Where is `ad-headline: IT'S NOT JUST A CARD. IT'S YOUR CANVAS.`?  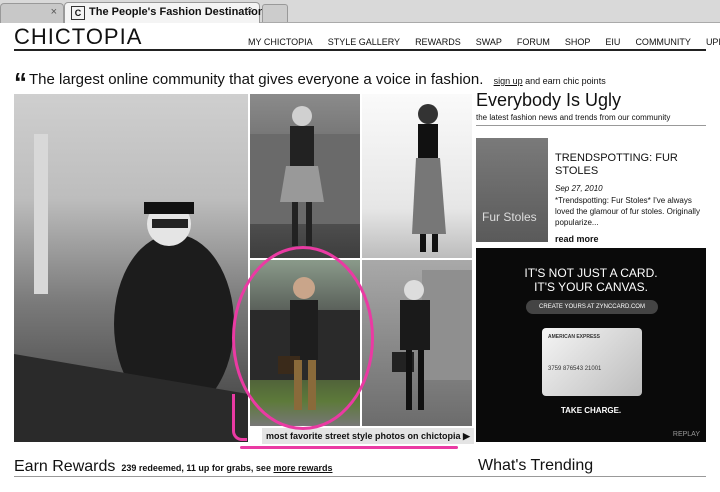
ad-headline: IT'S NOT JUST A CARD. IT'S YOUR CANVAS. is located at coordinates (591, 280).